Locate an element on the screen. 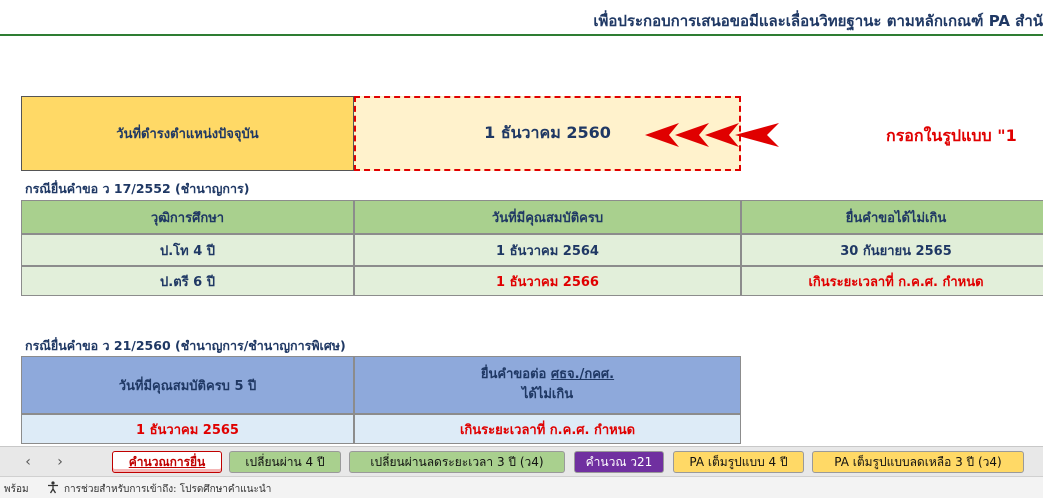 The height and width of the screenshot is (498, 1043). case2-col-deadline-line1: ยื่นคำขอต่อ ศธจ./กคศ. is located at coordinates (547, 375).